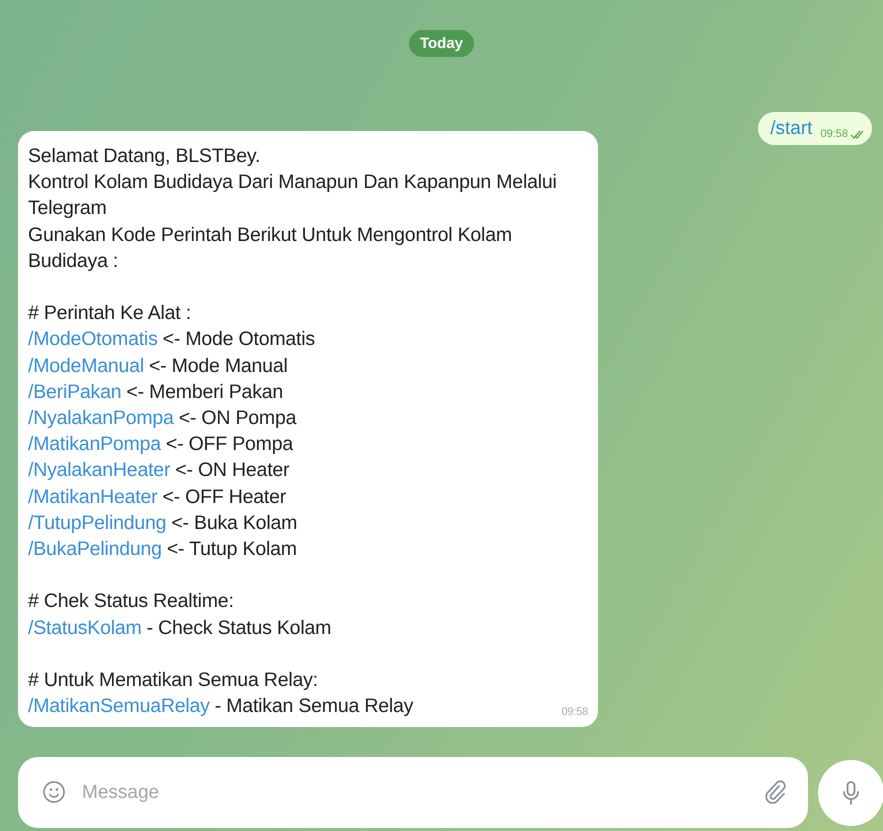  What do you see at coordinates (231, 549) in the screenshot?
I see `command-description: <- Tutup Kolam` at bounding box center [231, 549].